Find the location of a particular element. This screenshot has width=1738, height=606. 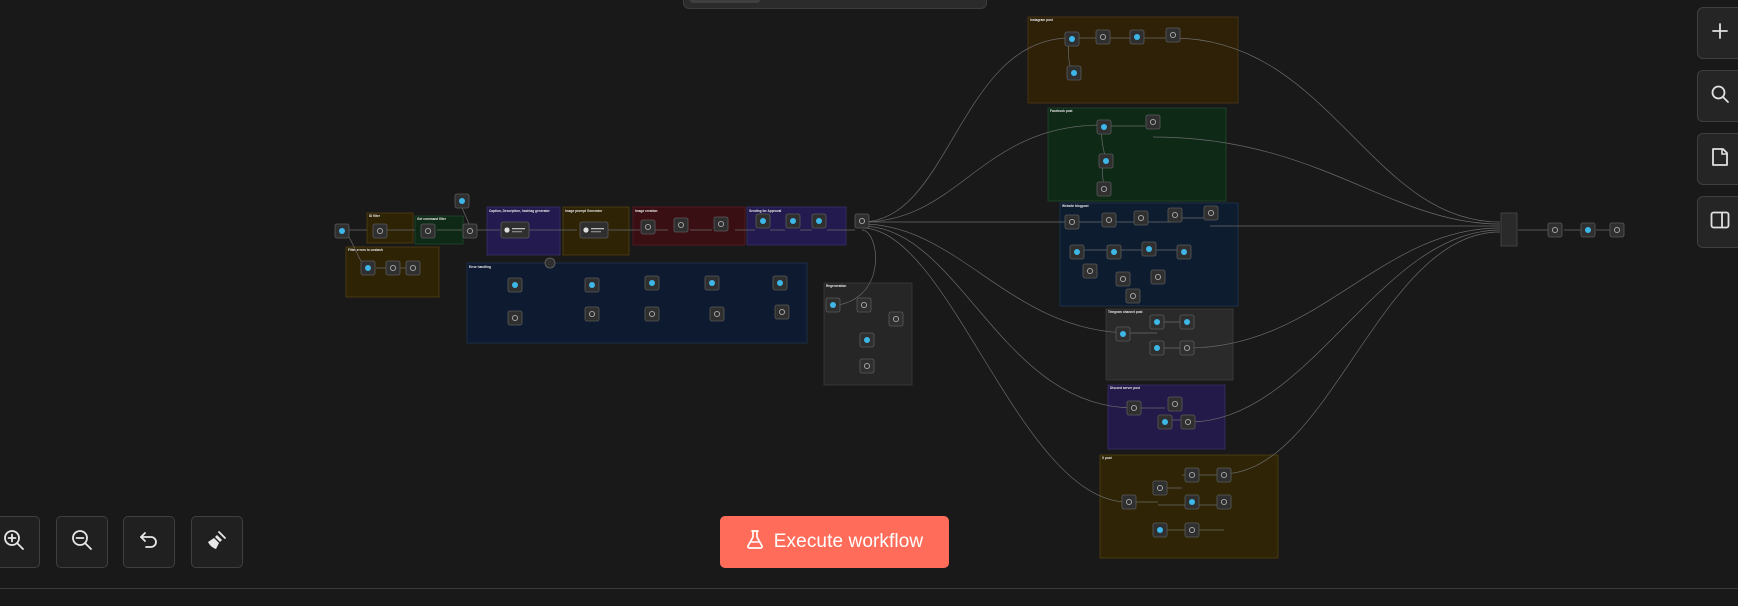

zoom-out-icon is located at coordinates (82, 542).